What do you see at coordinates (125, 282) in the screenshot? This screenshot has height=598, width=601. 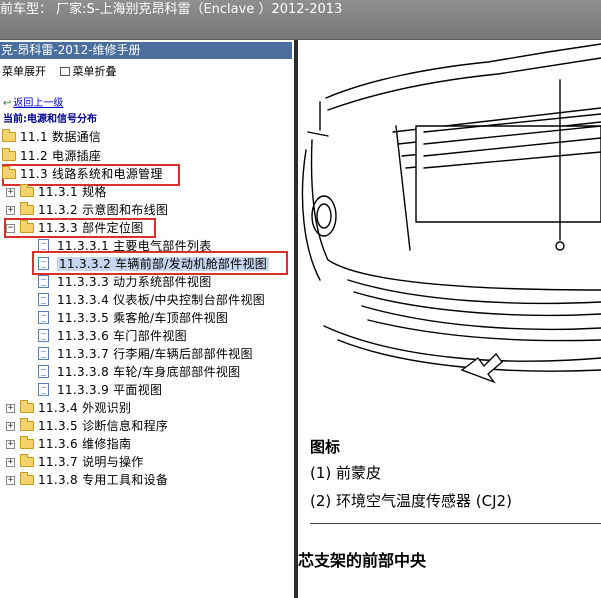 I see `tree-leaf: 11.3.3.3 动力系统部件视图` at bounding box center [125, 282].